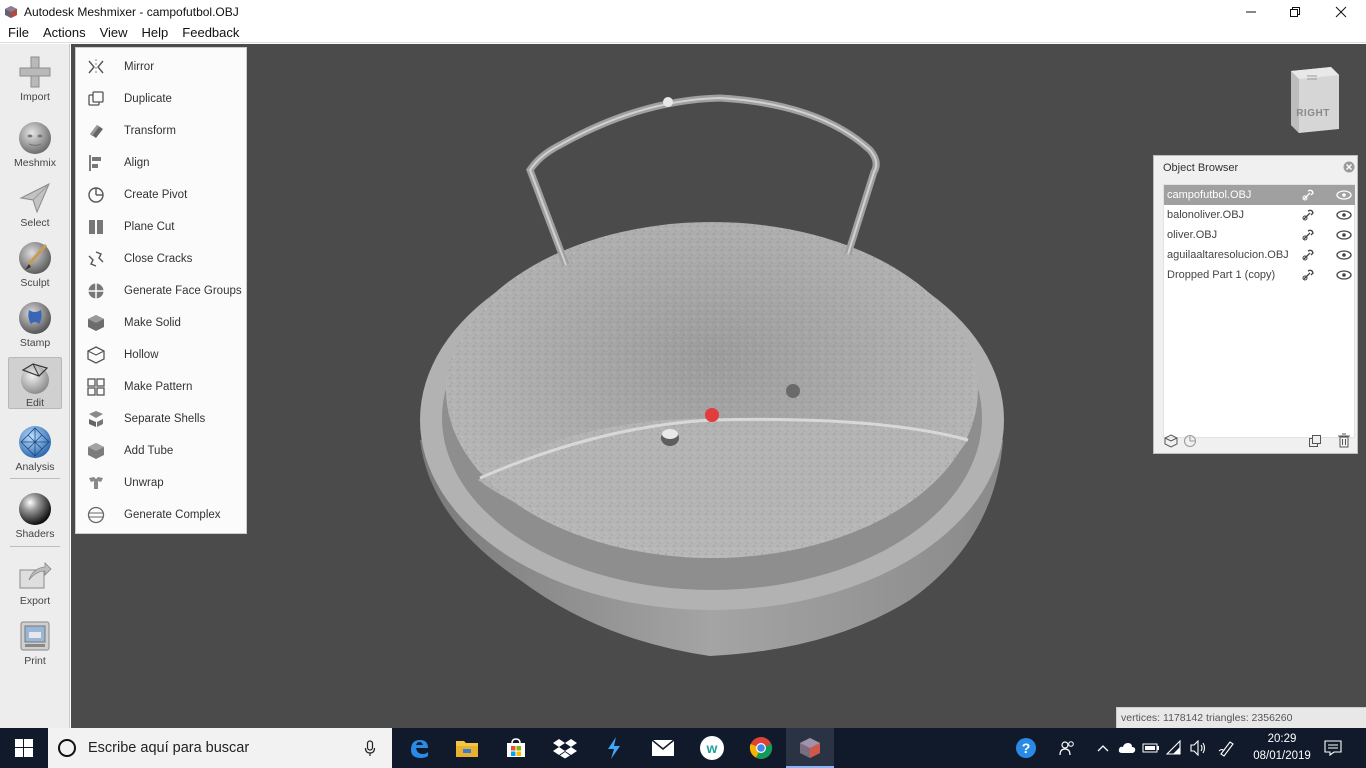 This screenshot has width=1366, height=768. Describe the element at coordinates (35, 258) in the screenshot. I see `sculpt-icon` at that location.